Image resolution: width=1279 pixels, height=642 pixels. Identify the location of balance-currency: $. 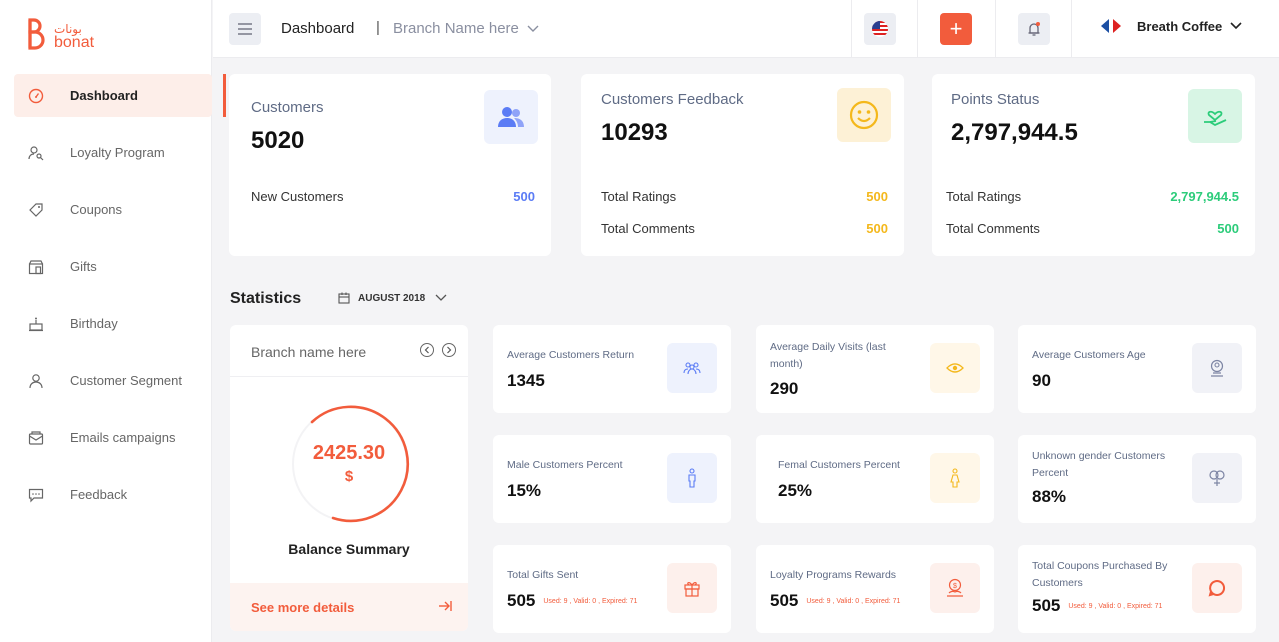
(349, 476).